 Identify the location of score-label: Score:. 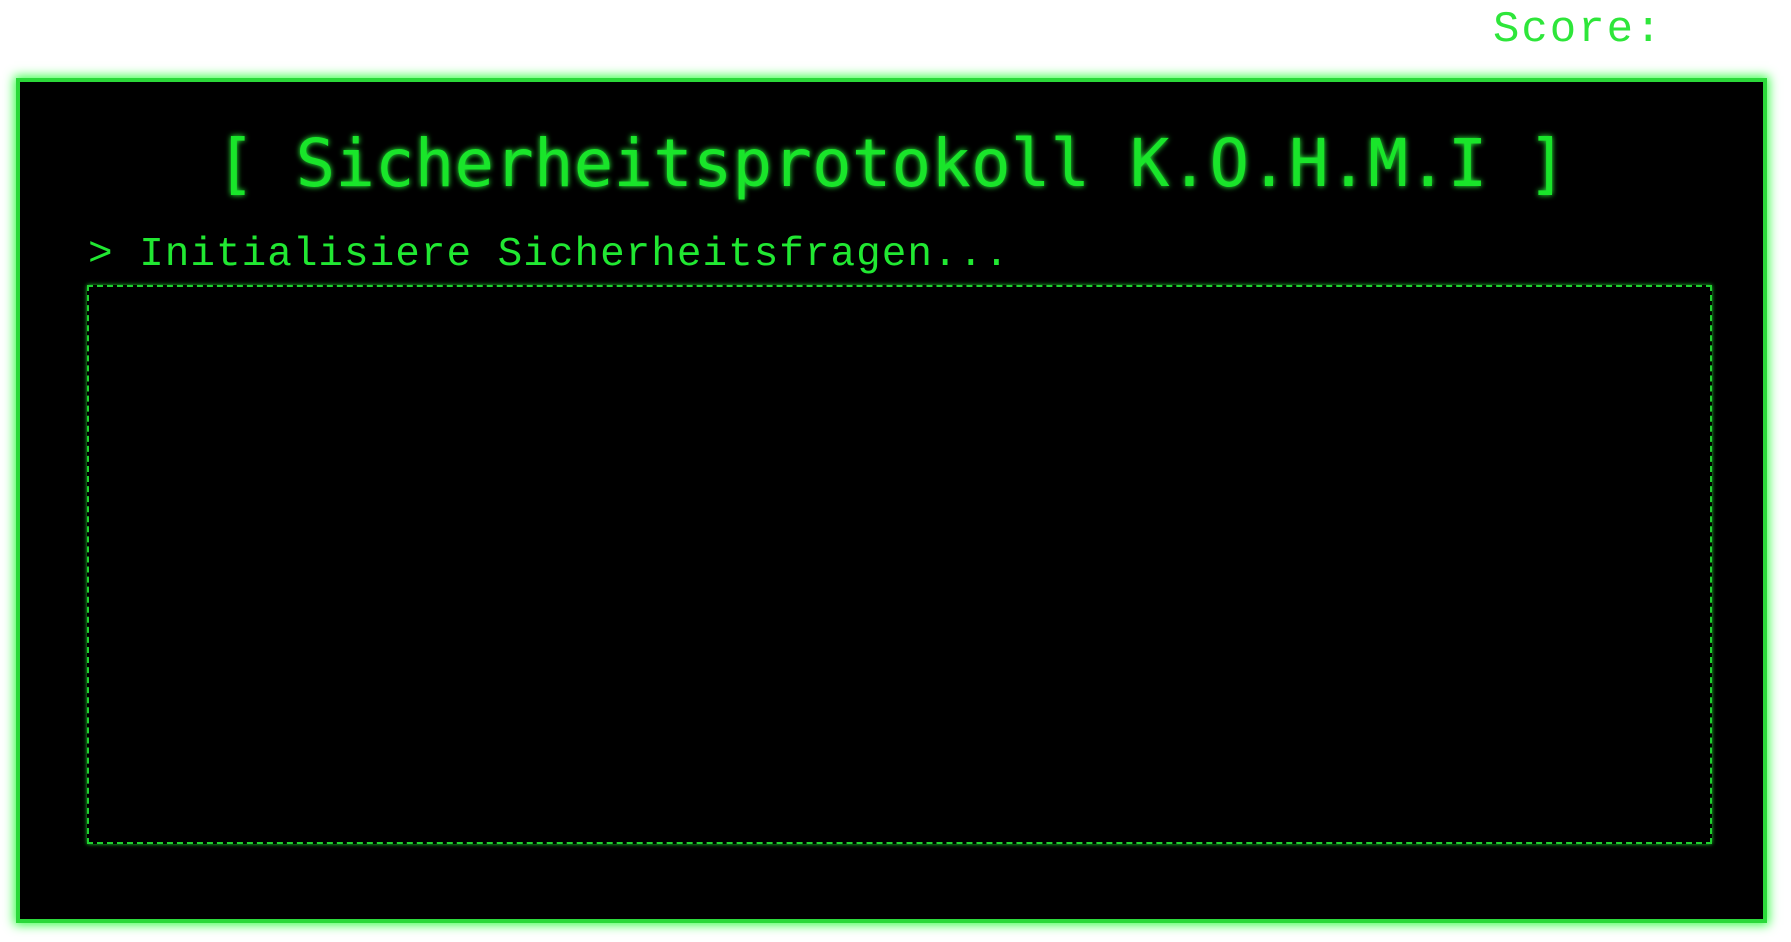
(1578, 30).